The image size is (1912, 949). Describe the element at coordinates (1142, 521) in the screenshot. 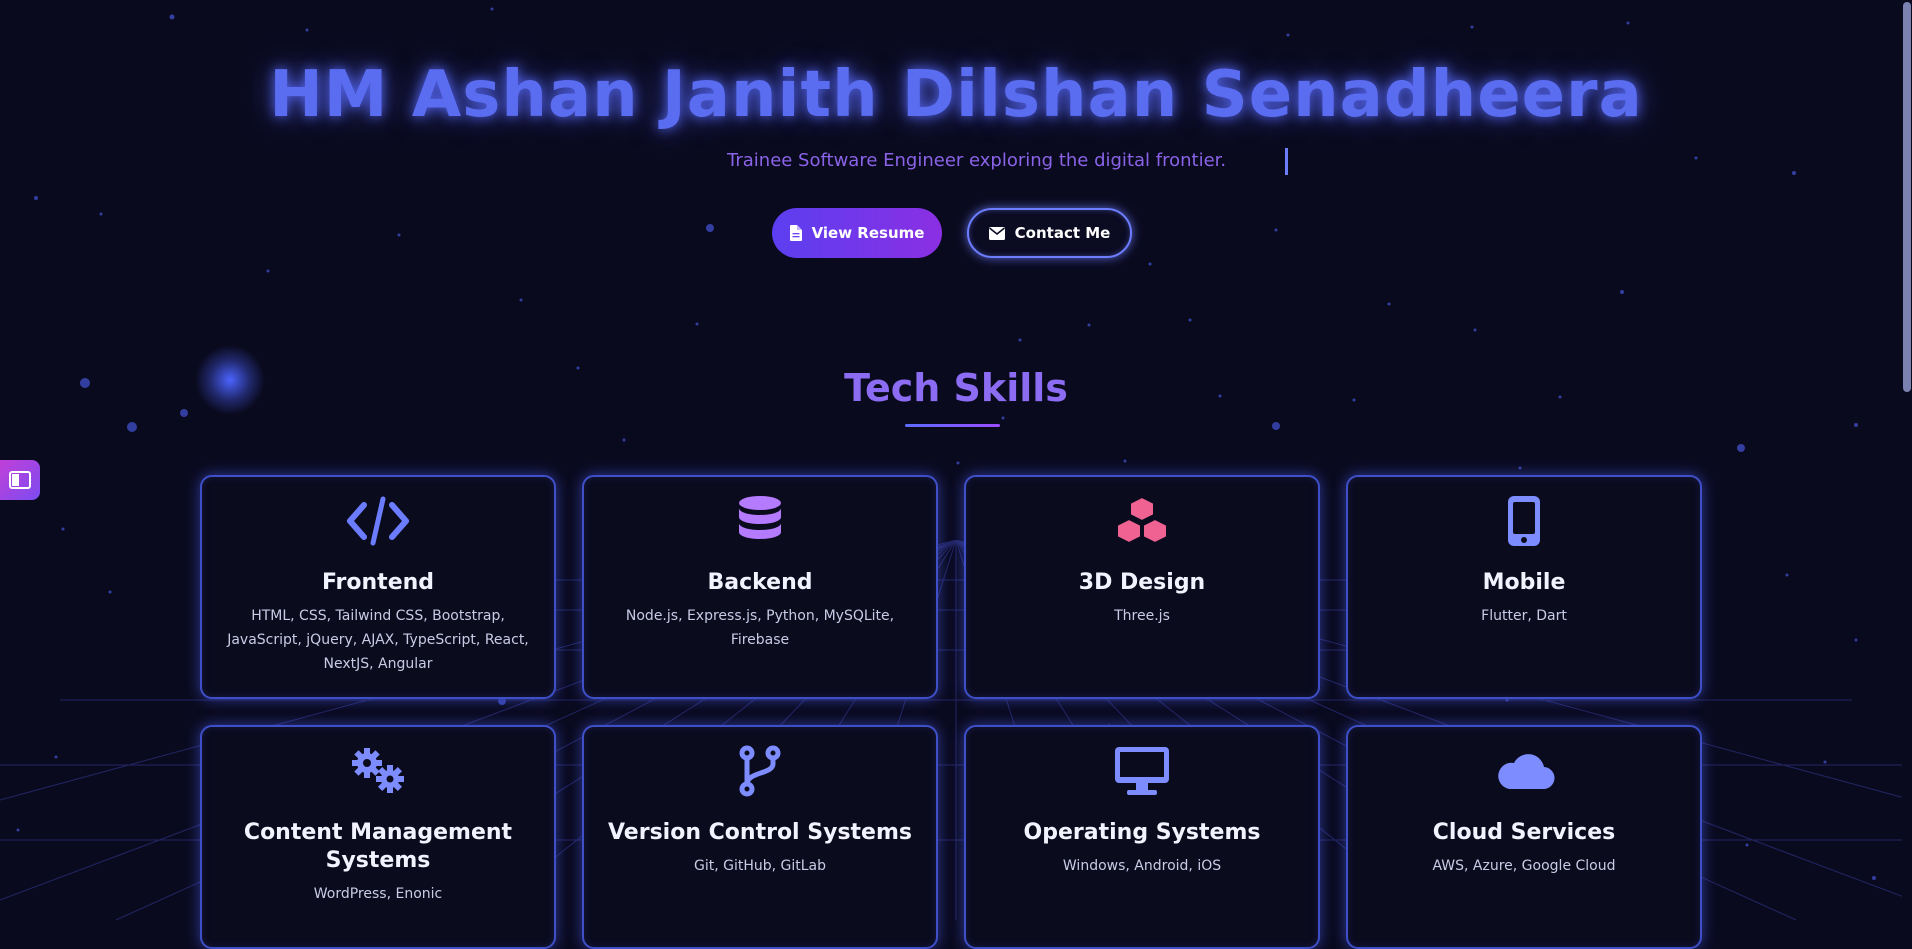

I see `cubes-icon` at that location.